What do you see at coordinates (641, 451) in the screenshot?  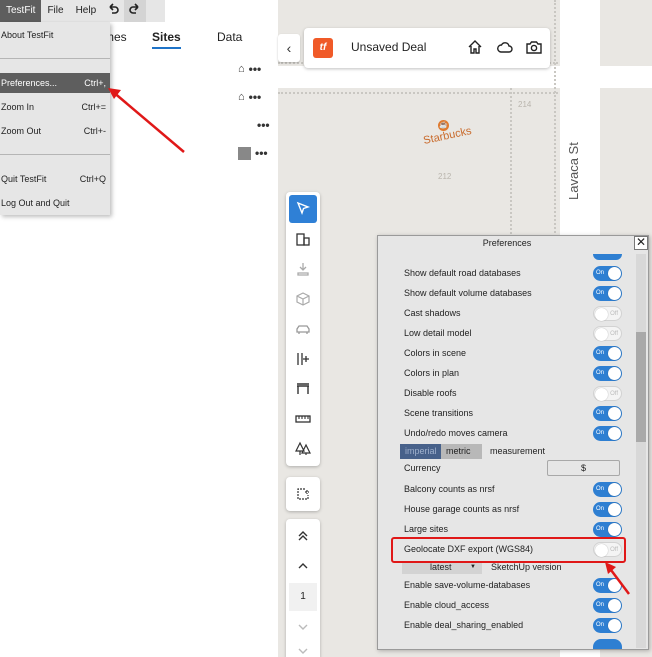 I see `scrollbar` at bounding box center [641, 451].